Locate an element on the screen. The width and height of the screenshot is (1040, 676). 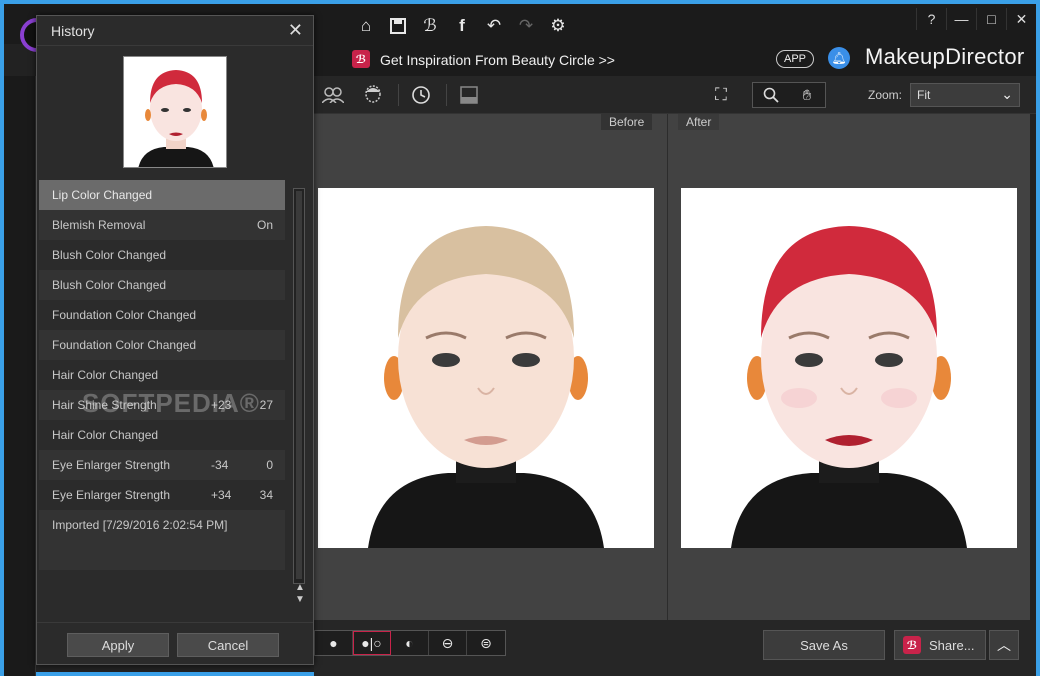
main-toolbar: ⌂ ℬ f ↶ ↷ ⚙ is located at coordinates (462, 26).